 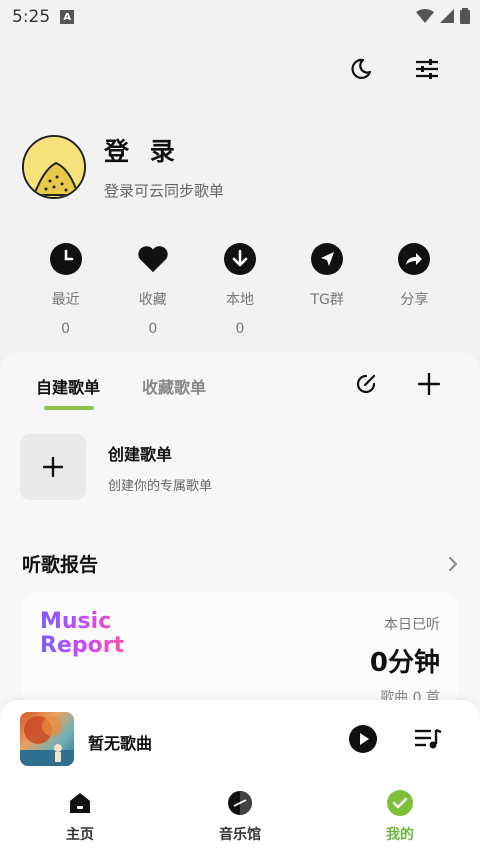 I want to click on quick-actions: 最近 0 收藏 0 本地 0 TG群 分享, so click(x=240, y=290).